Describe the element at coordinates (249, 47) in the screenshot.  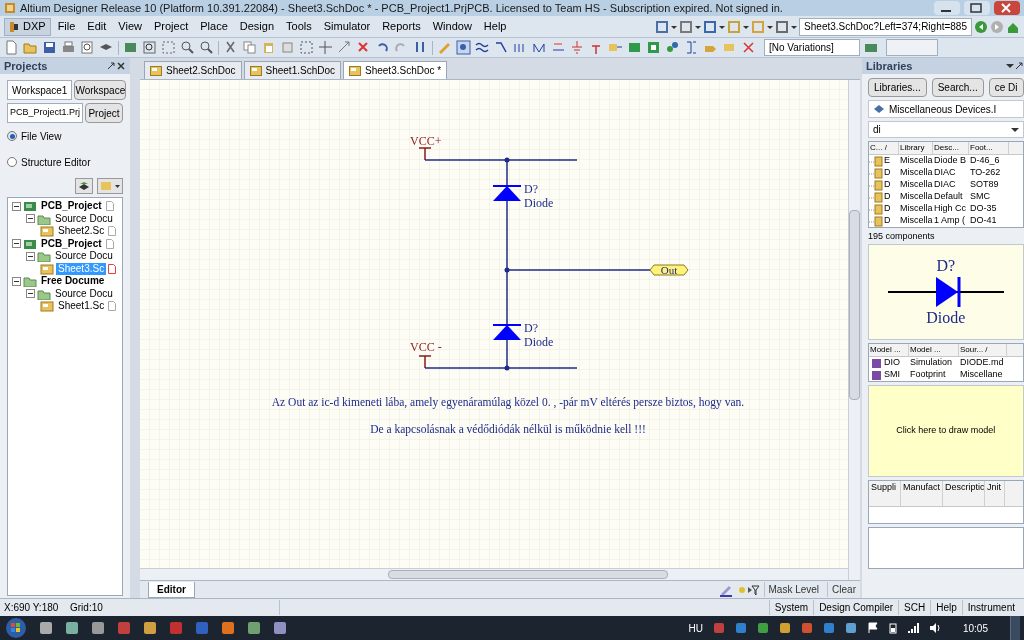
I see `copy-icon` at that location.